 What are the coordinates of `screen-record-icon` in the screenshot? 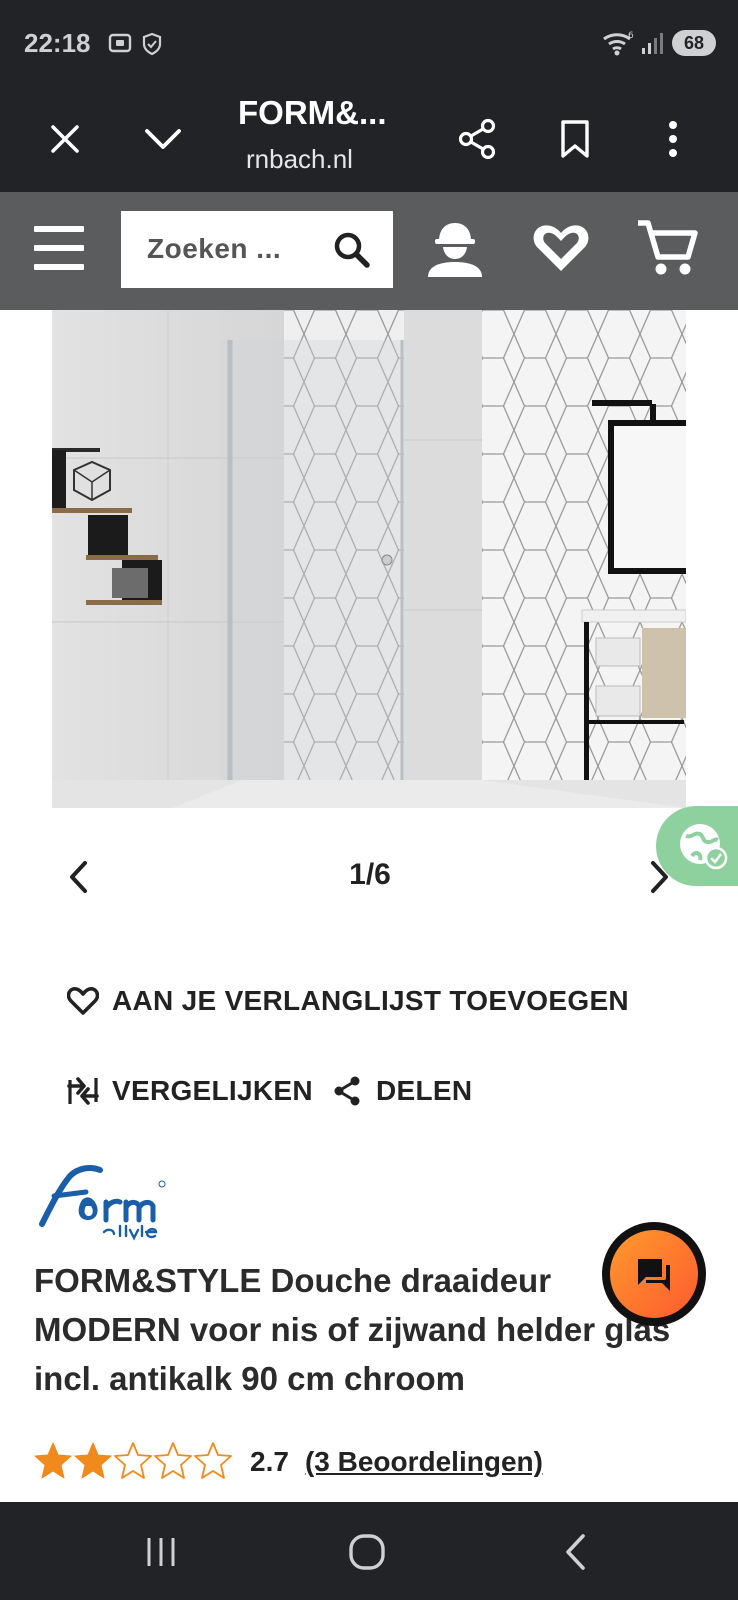 It's located at (120, 45).